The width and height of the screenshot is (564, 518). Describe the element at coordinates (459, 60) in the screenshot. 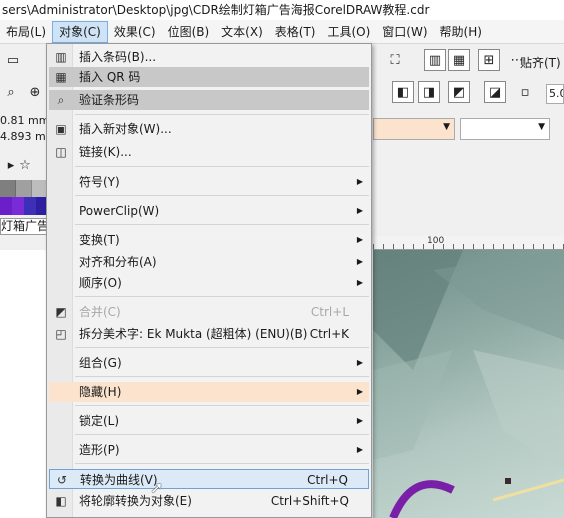

I see `distribute-icon: ▦` at that location.